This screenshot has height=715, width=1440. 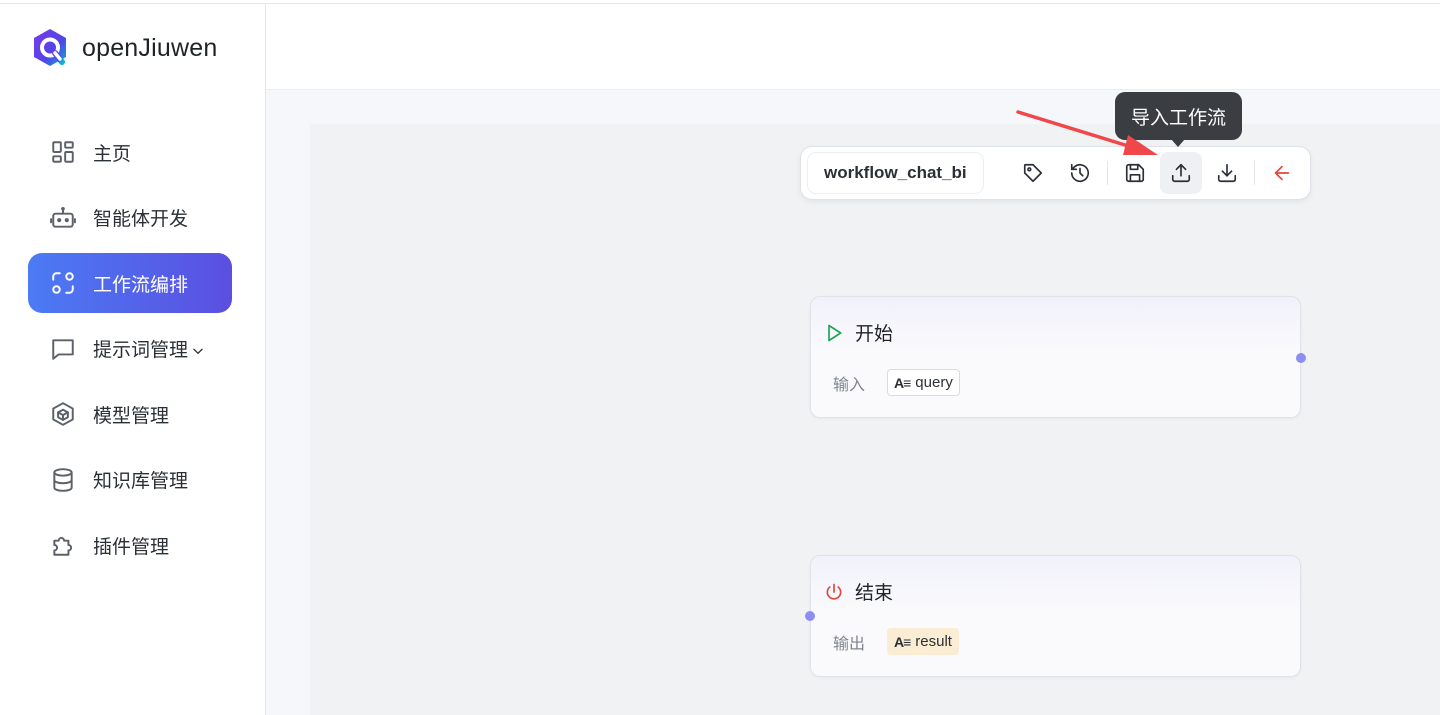 I want to click on sidebar-item-plugins: 插件管理, so click(x=130, y=545).